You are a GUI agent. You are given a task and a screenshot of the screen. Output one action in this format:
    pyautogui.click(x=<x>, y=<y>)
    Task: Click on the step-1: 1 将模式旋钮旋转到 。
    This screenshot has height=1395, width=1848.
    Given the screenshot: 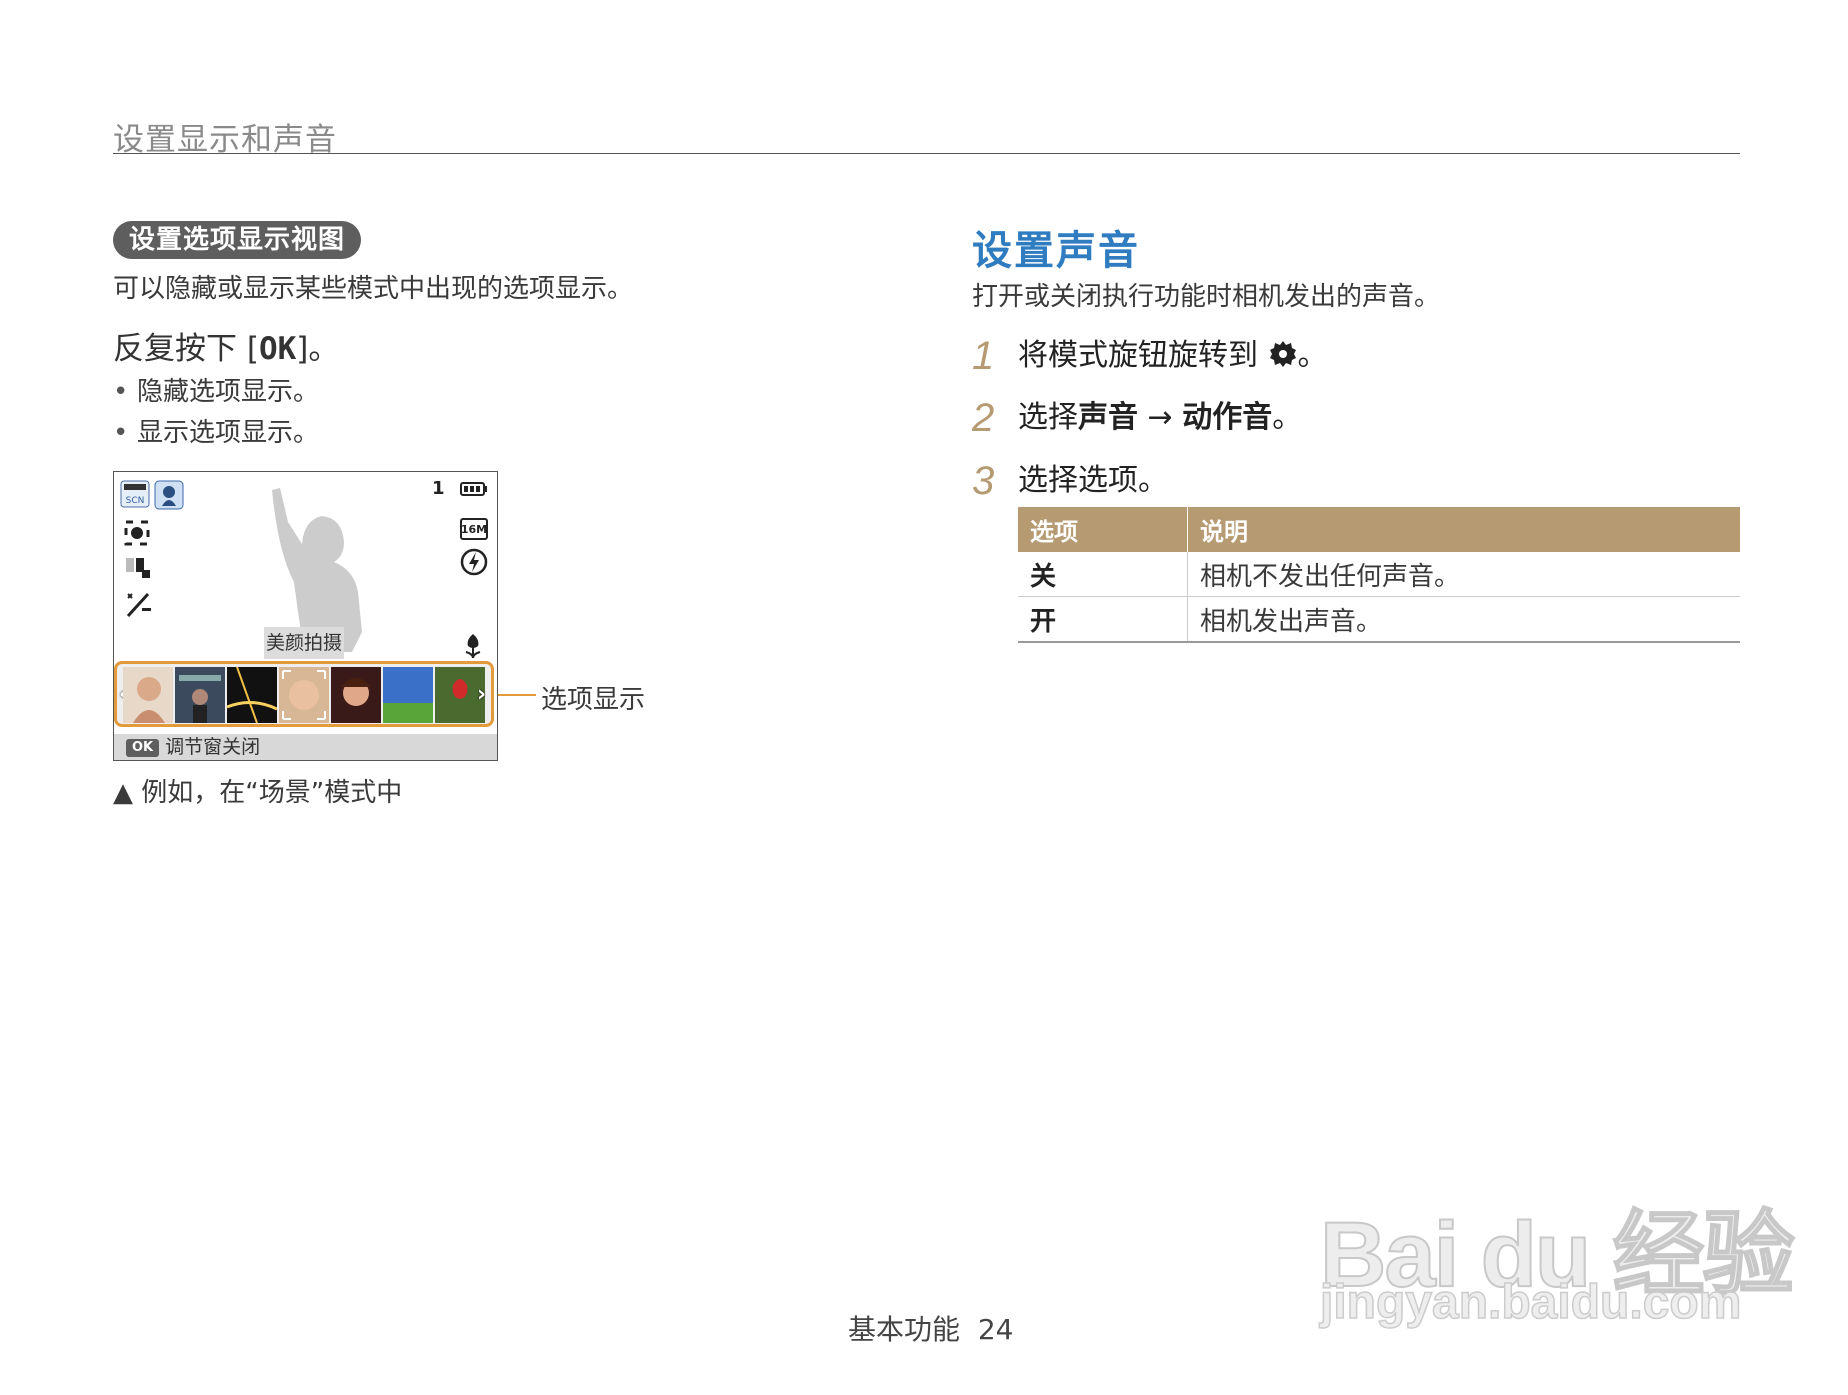 What is the action you would take?
    pyautogui.click(x=1150, y=354)
    